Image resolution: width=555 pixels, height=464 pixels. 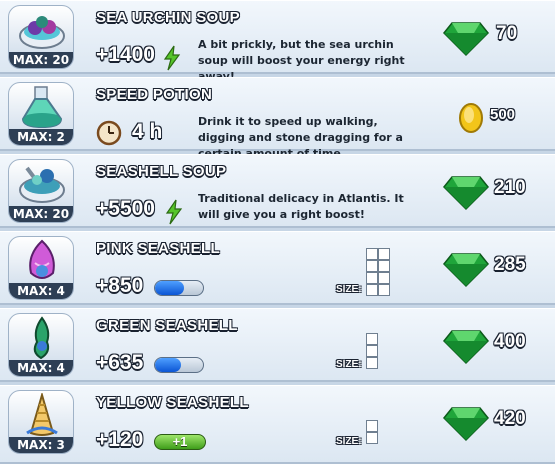 I want to click on speed-potion-icon, so click(x=42, y=107).